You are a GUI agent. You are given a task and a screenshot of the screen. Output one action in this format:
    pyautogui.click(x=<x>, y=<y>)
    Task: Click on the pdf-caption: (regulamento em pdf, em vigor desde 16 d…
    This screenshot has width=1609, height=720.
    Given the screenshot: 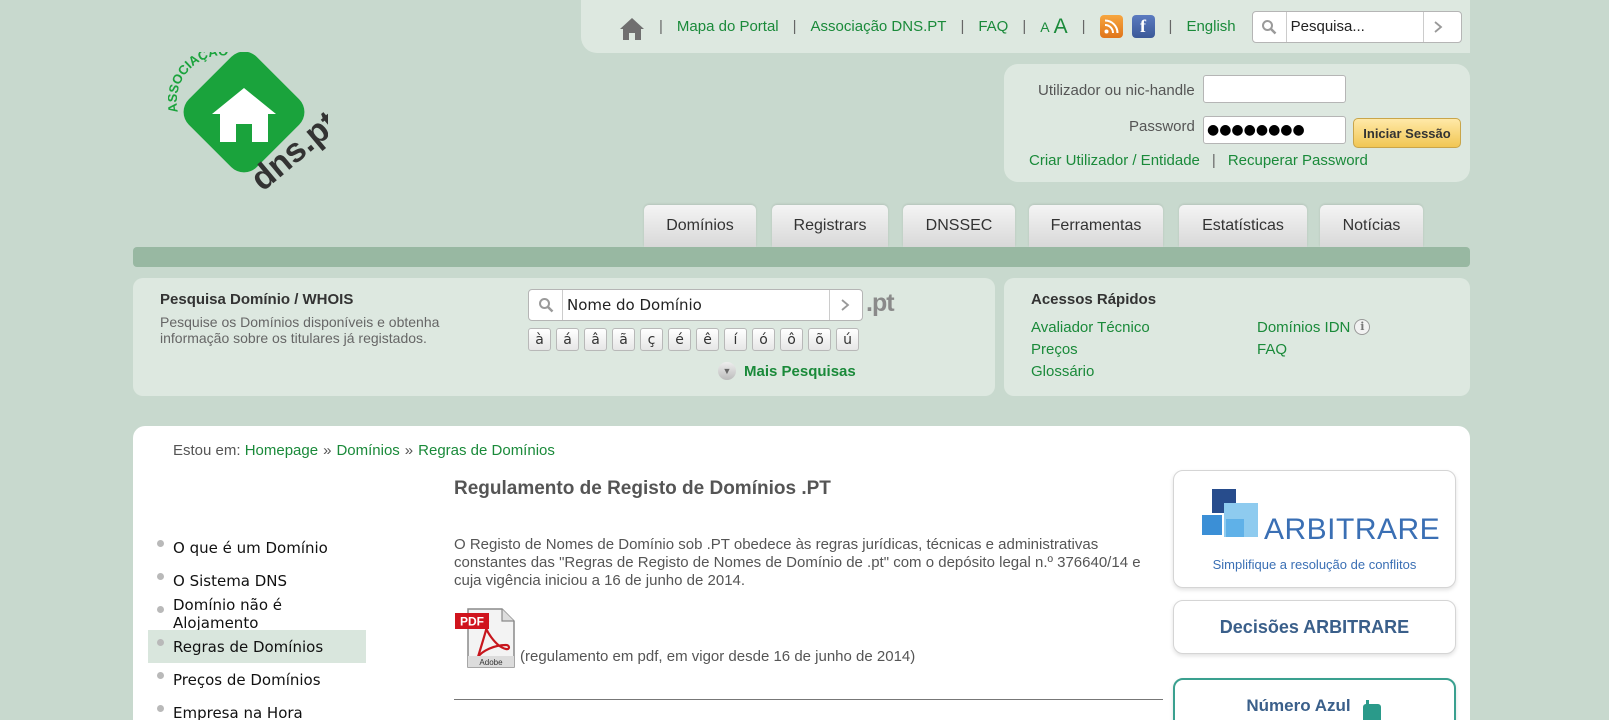 What is the action you would take?
    pyautogui.click(x=718, y=656)
    